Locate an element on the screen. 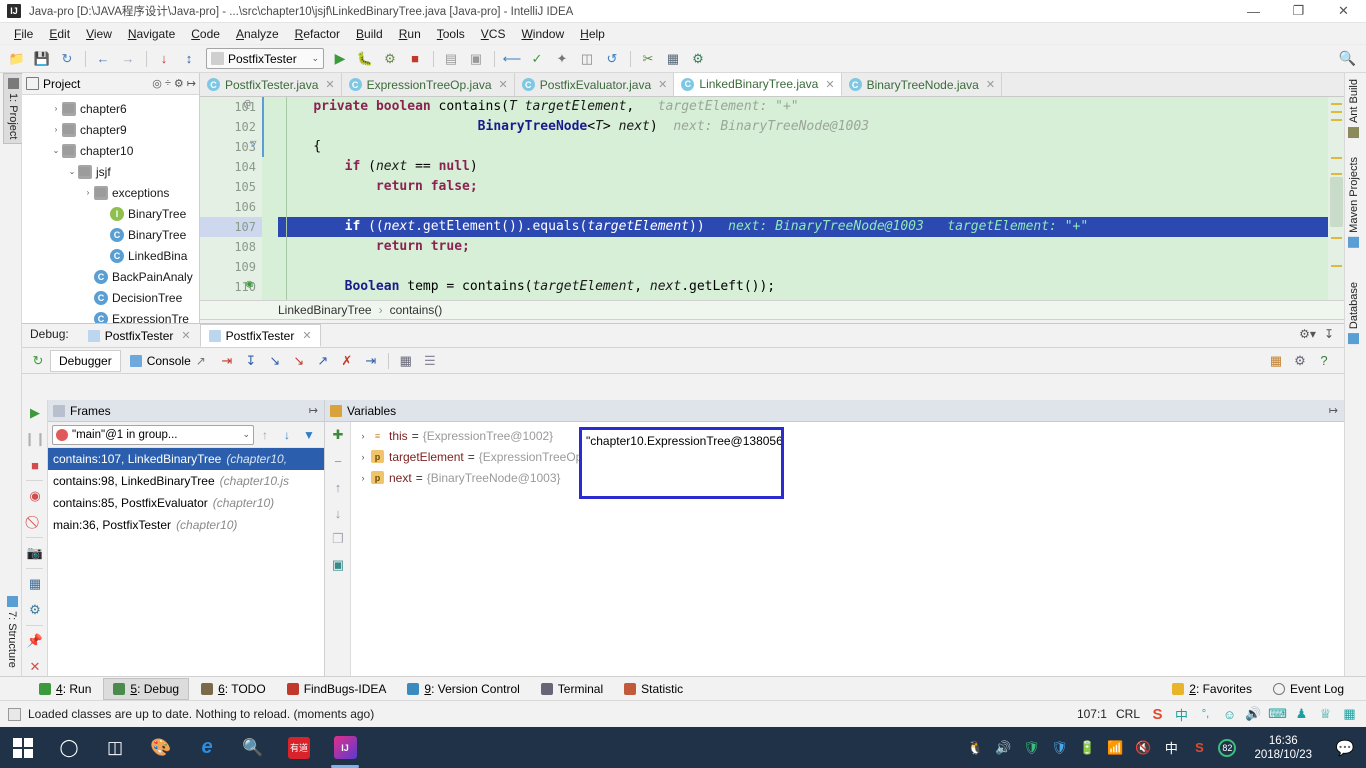  vcs-push-icon: ✦ is located at coordinates (562, 59).